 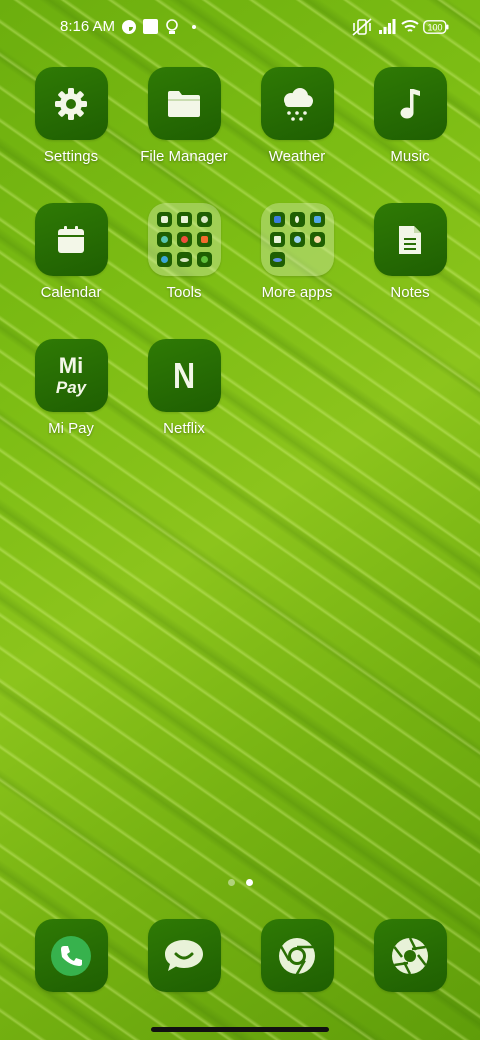 I want to click on dock-browser, so click(x=297, y=955).